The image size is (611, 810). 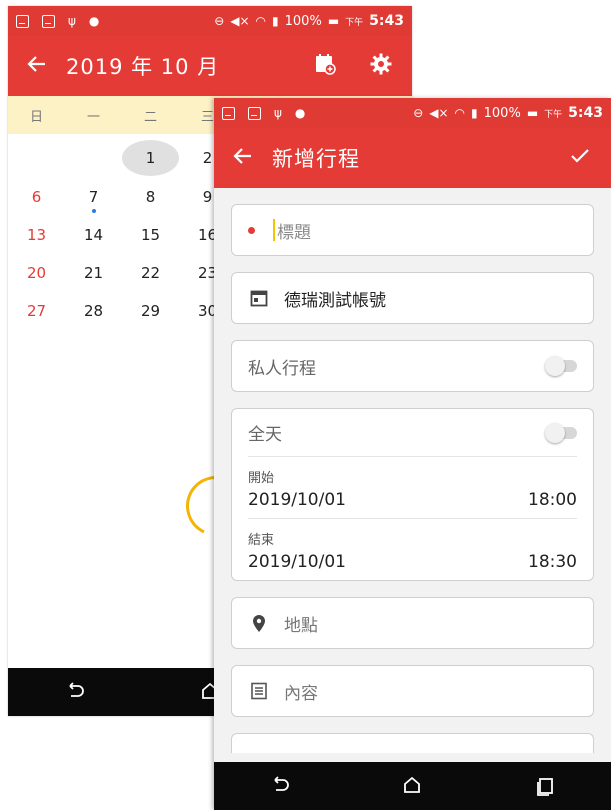 What do you see at coordinates (150, 197) in the screenshot?
I see `day-cell: 8` at bounding box center [150, 197].